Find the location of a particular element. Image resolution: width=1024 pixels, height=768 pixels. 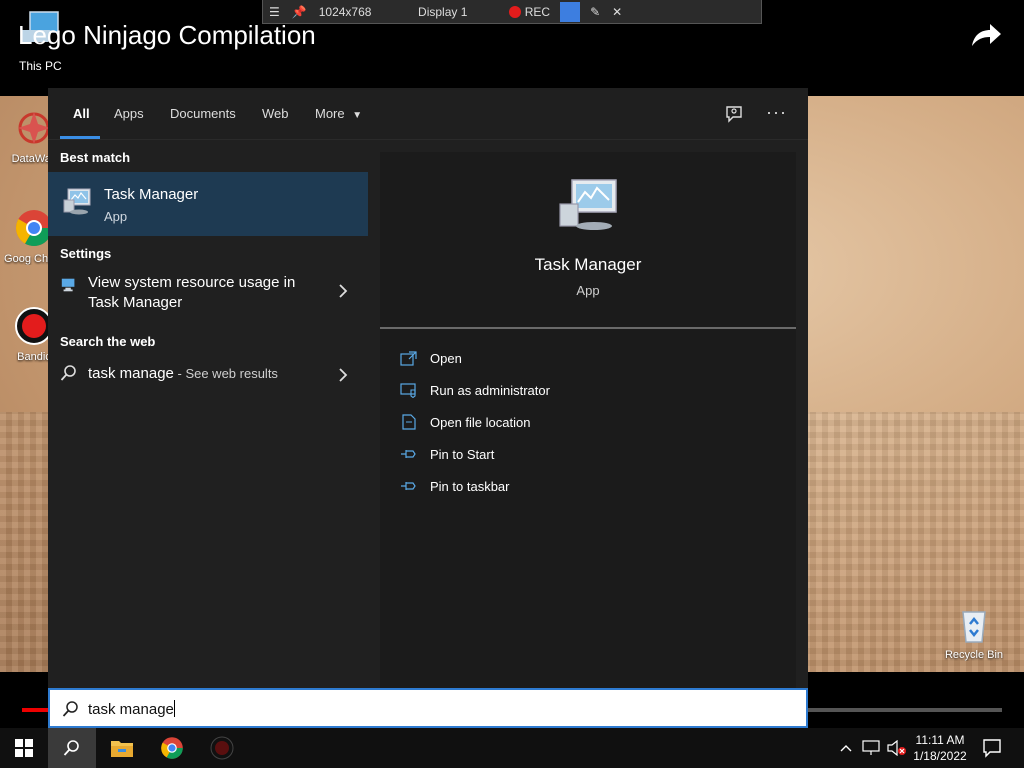

start-button is located at coordinates (24, 748).